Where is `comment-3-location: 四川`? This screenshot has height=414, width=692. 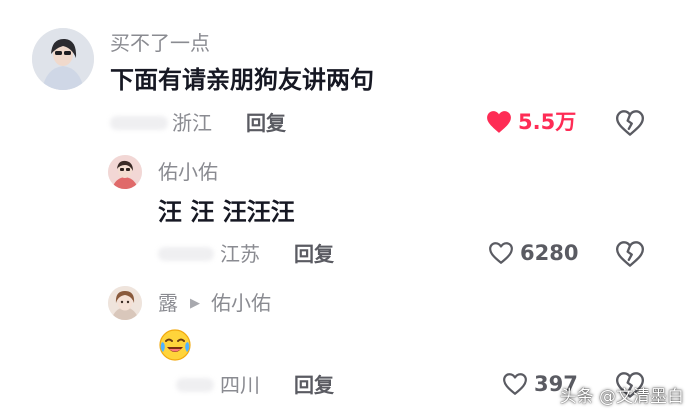 comment-3-location: 四川 is located at coordinates (240, 385).